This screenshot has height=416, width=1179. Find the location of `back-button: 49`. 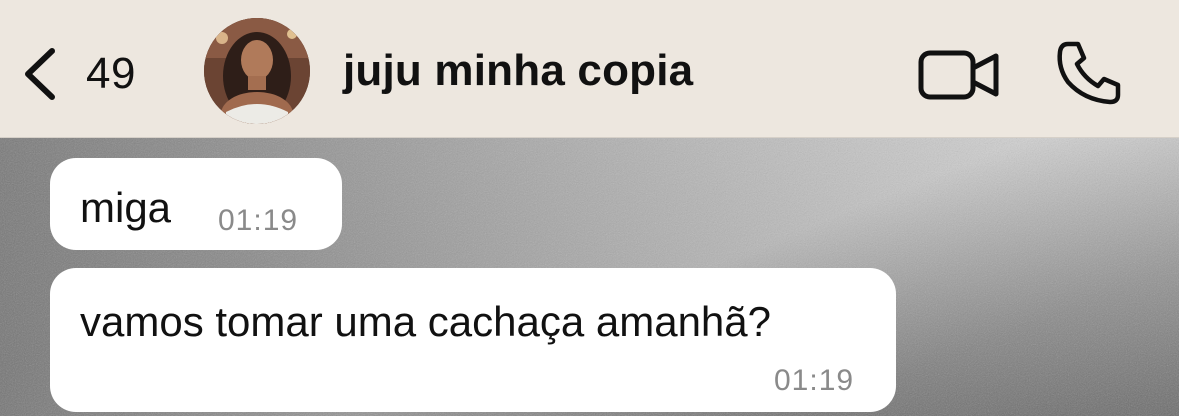

back-button: 49 is located at coordinates (92, 74).